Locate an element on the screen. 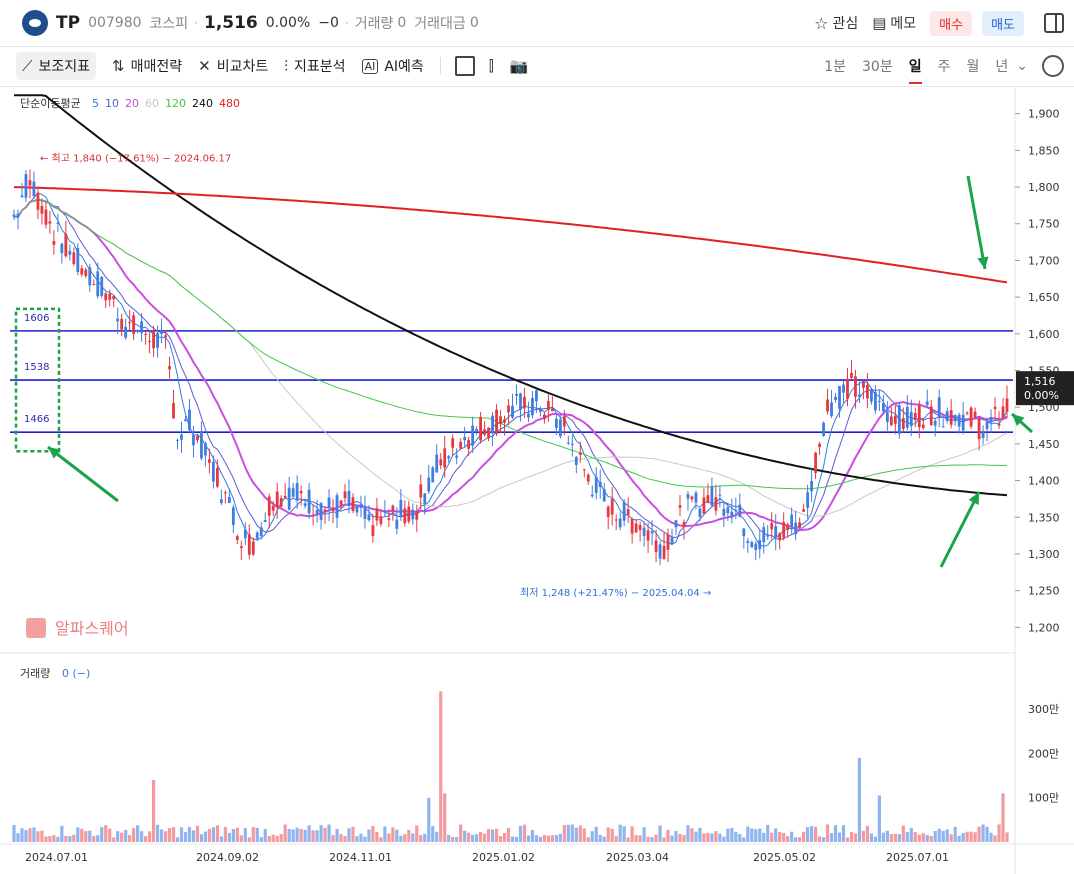  x-tick-label: 2025.01.02 is located at coordinates (503, 857).